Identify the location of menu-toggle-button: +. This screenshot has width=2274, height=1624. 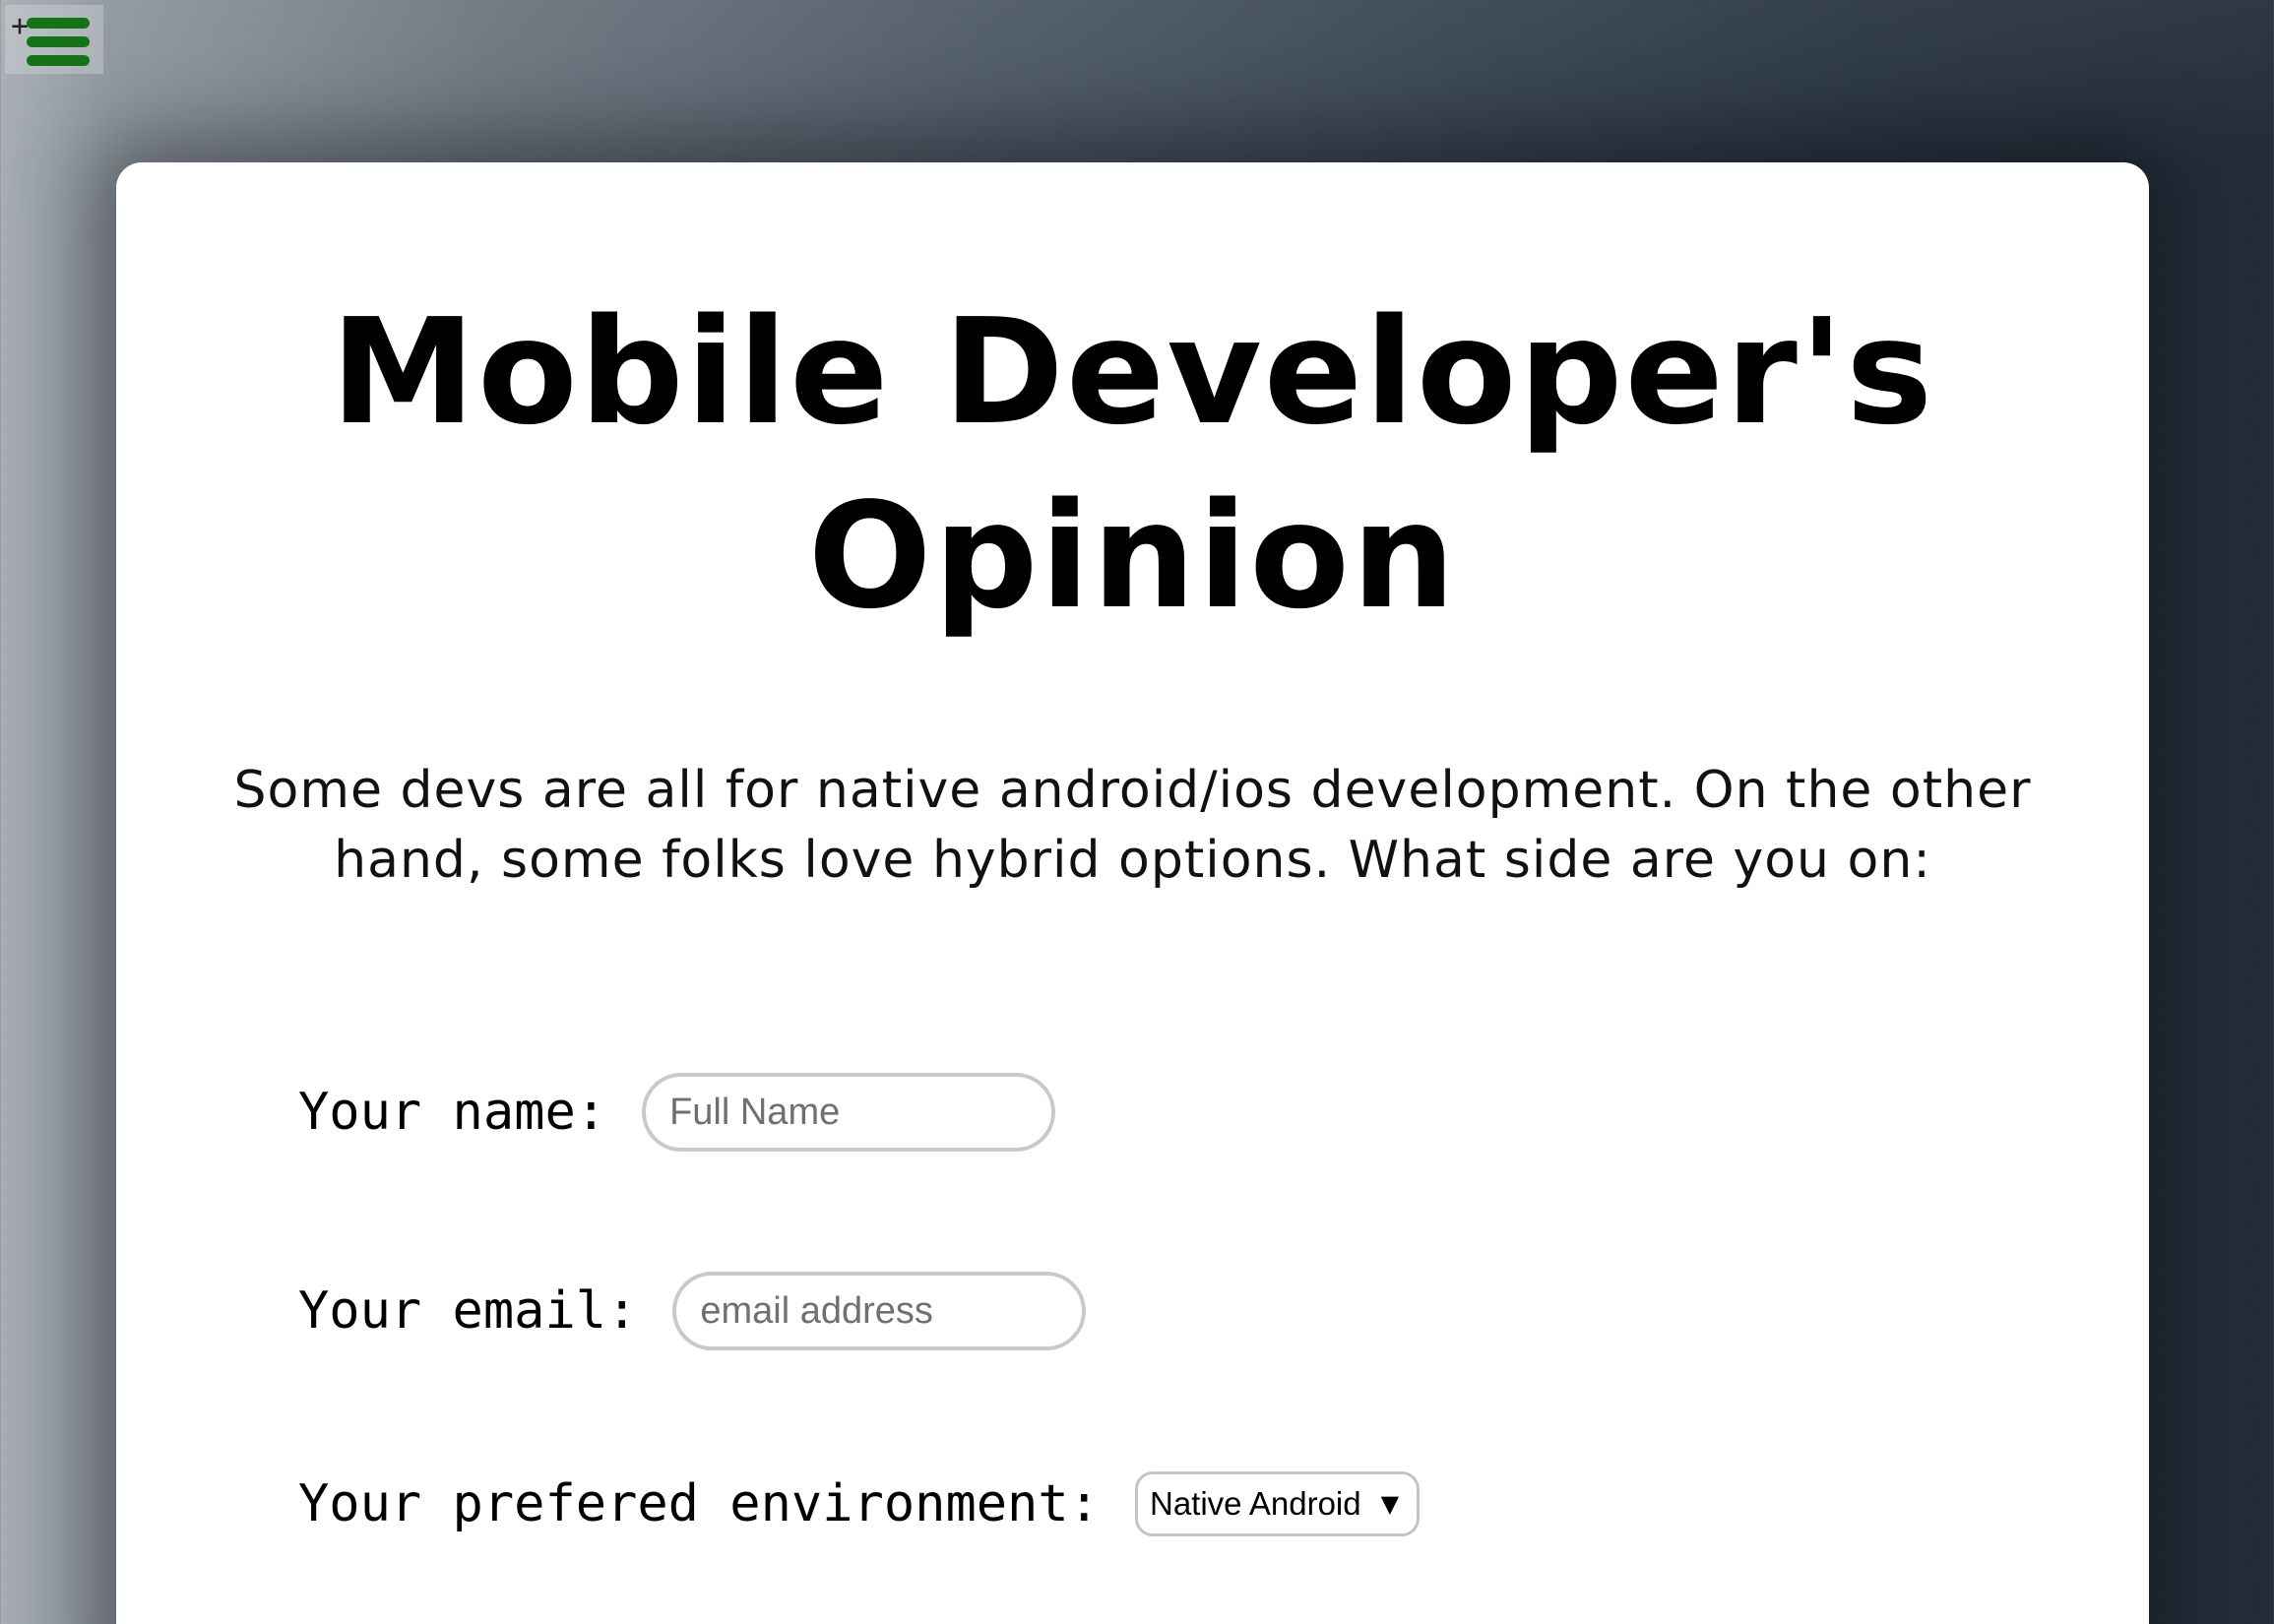
(54, 39).